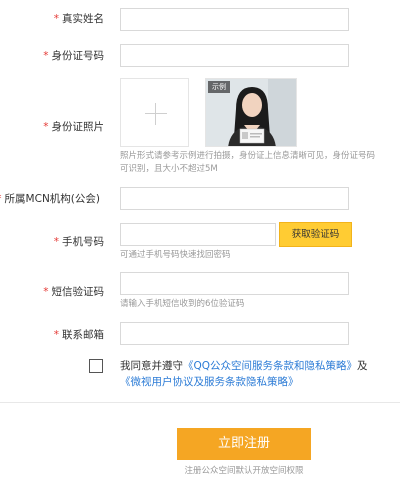 The height and width of the screenshot is (485, 400). What do you see at coordinates (234, 333) in the screenshot?
I see `email-input` at bounding box center [234, 333].